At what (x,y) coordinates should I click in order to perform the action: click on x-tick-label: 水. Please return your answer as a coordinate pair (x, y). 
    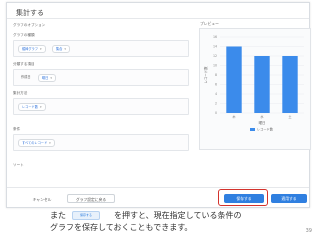
    Looking at the image, I should click on (262, 116).